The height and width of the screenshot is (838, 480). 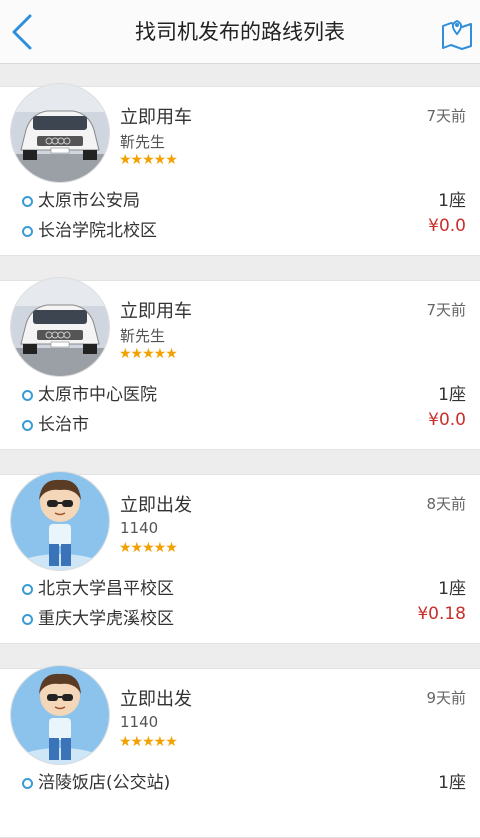 I want to click on top-bar: 找司机发布的路线列表, so click(x=240, y=32).